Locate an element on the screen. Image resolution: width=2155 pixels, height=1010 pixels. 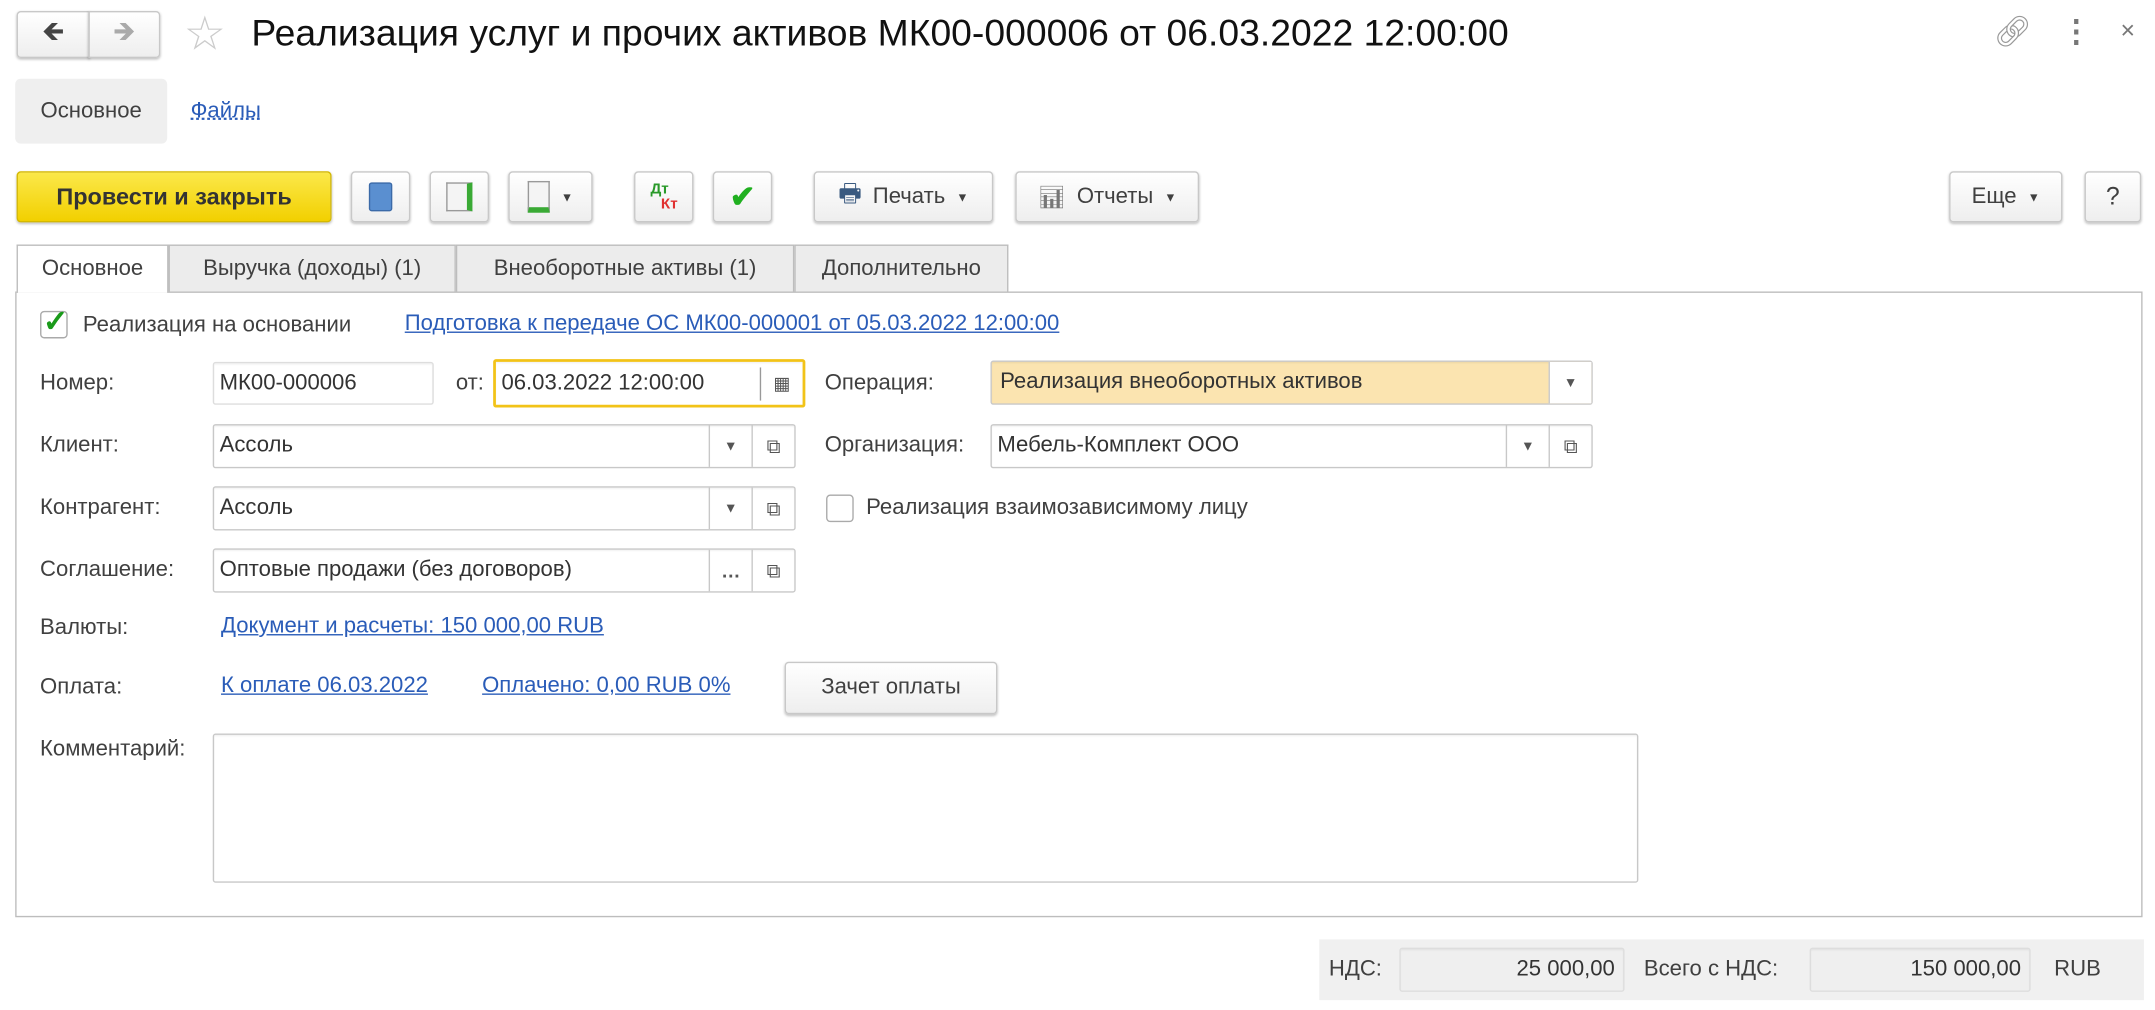
comment-label: Комментарий: is located at coordinates (113, 749).